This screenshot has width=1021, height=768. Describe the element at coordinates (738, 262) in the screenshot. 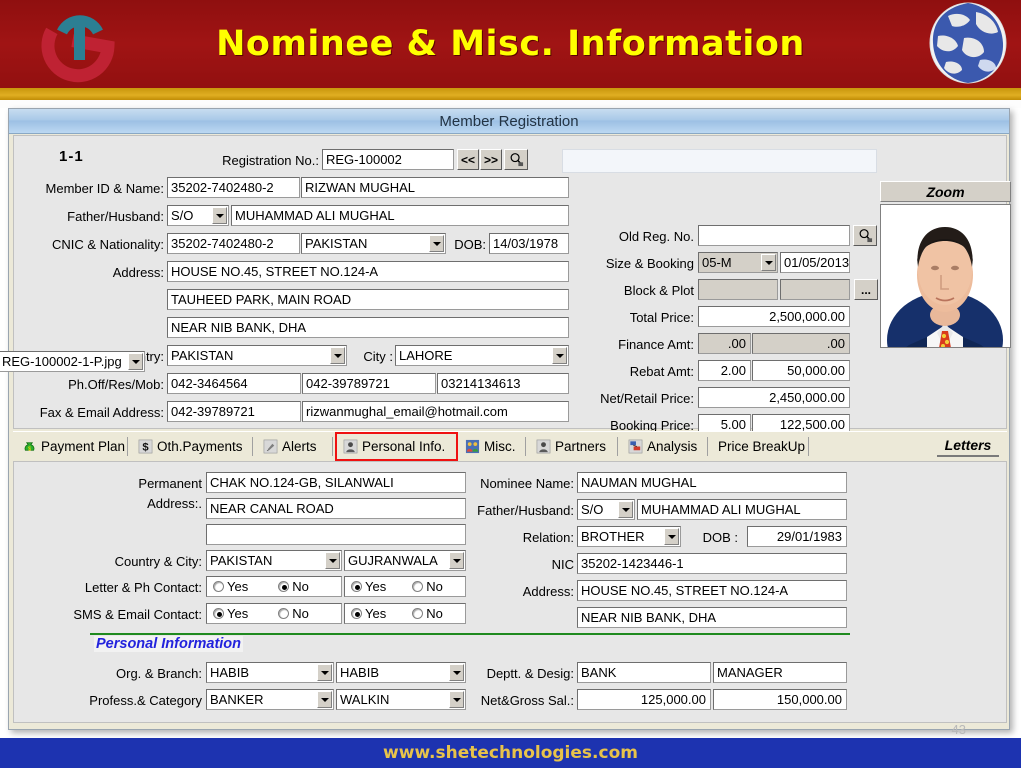

I see `size-select: 05-M` at that location.